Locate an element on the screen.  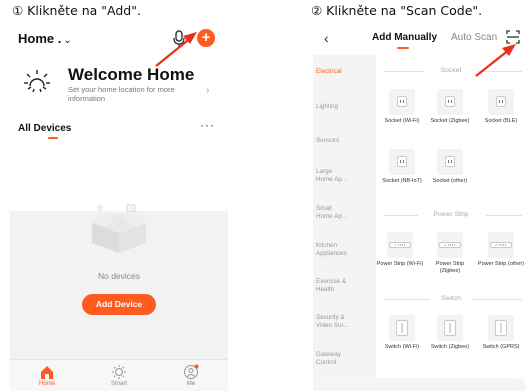
device-socket-nbiot: Socket (NB-IoT) is located at coordinates (402, 167).